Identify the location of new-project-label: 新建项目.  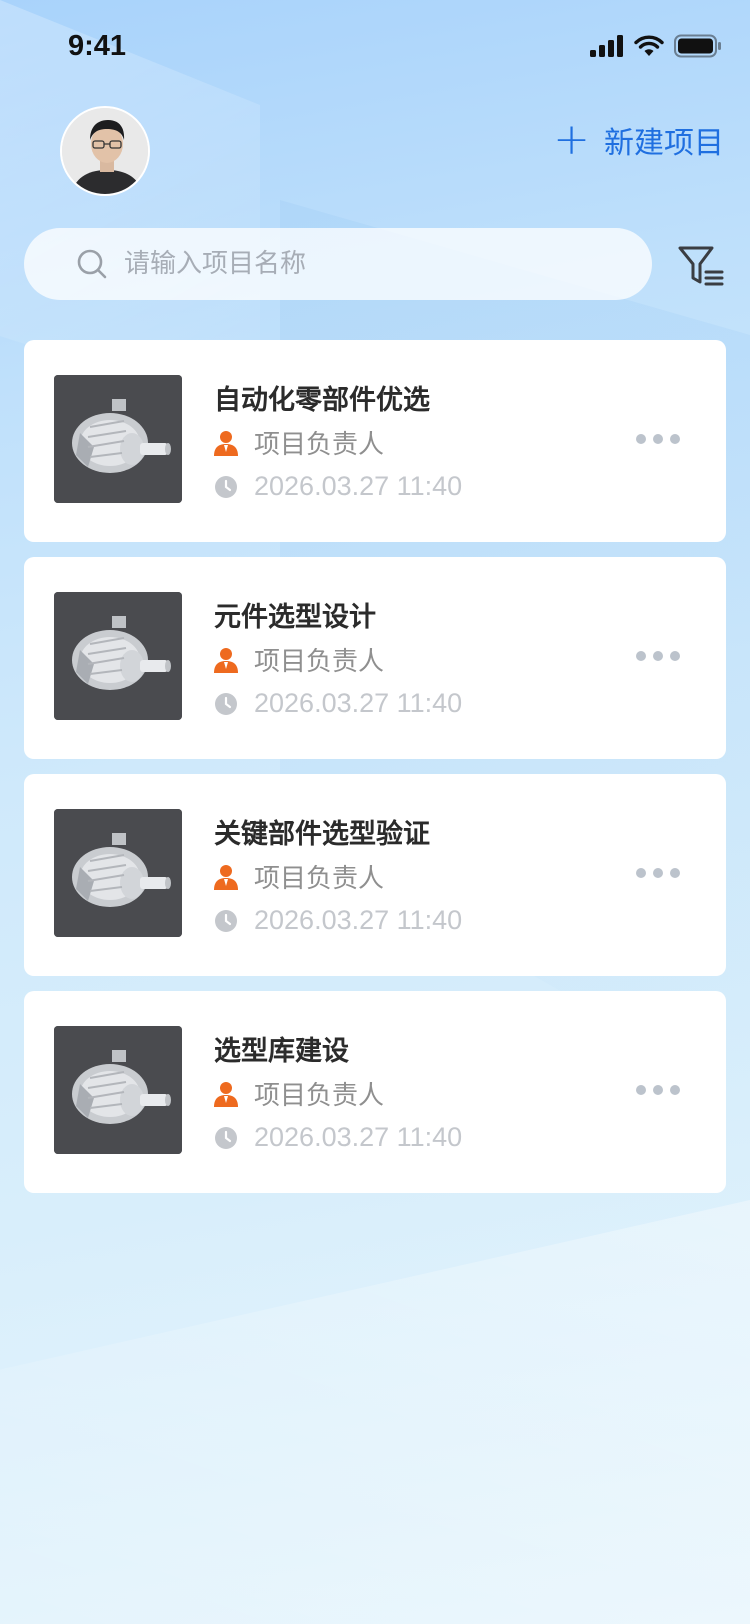
(664, 143).